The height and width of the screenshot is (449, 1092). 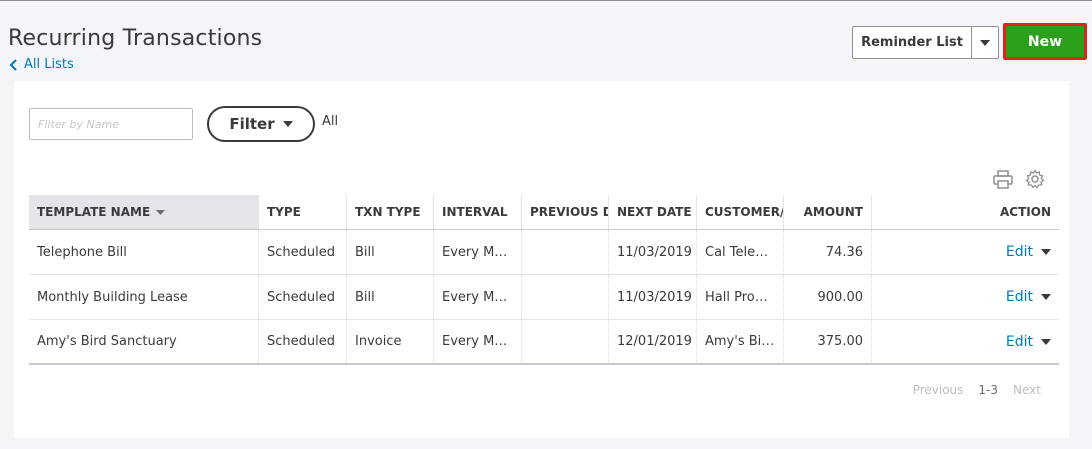 What do you see at coordinates (49, 64) in the screenshot?
I see `all-lists-label: All Lists` at bounding box center [49, 64].